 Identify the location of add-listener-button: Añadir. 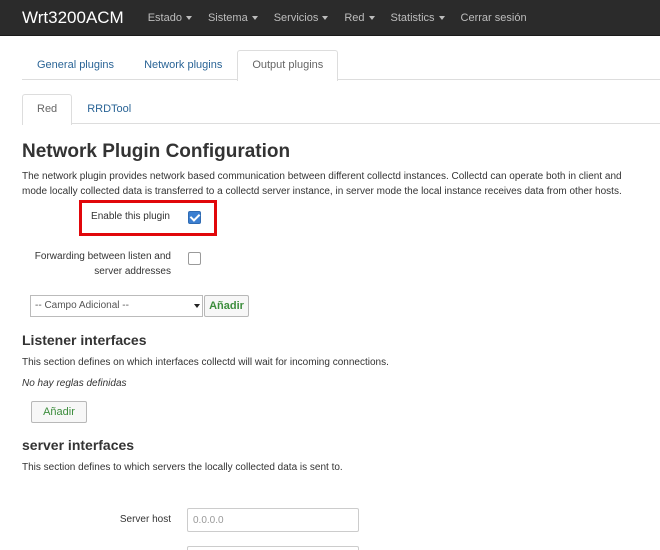
(59, 412).